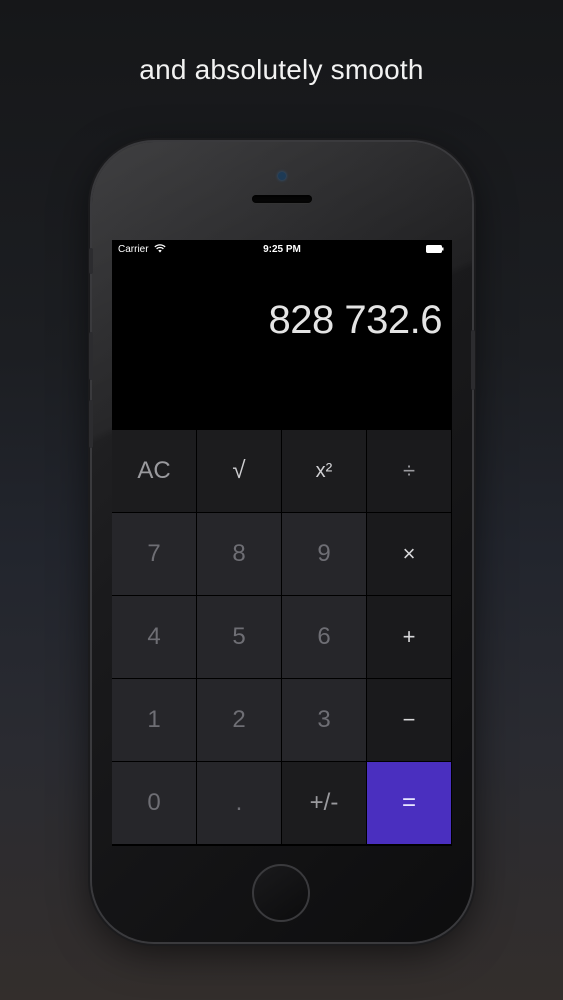  Describe the element at coordinates (324, 554) in the screenshot. I see `digit-9-button: 9` at that location.